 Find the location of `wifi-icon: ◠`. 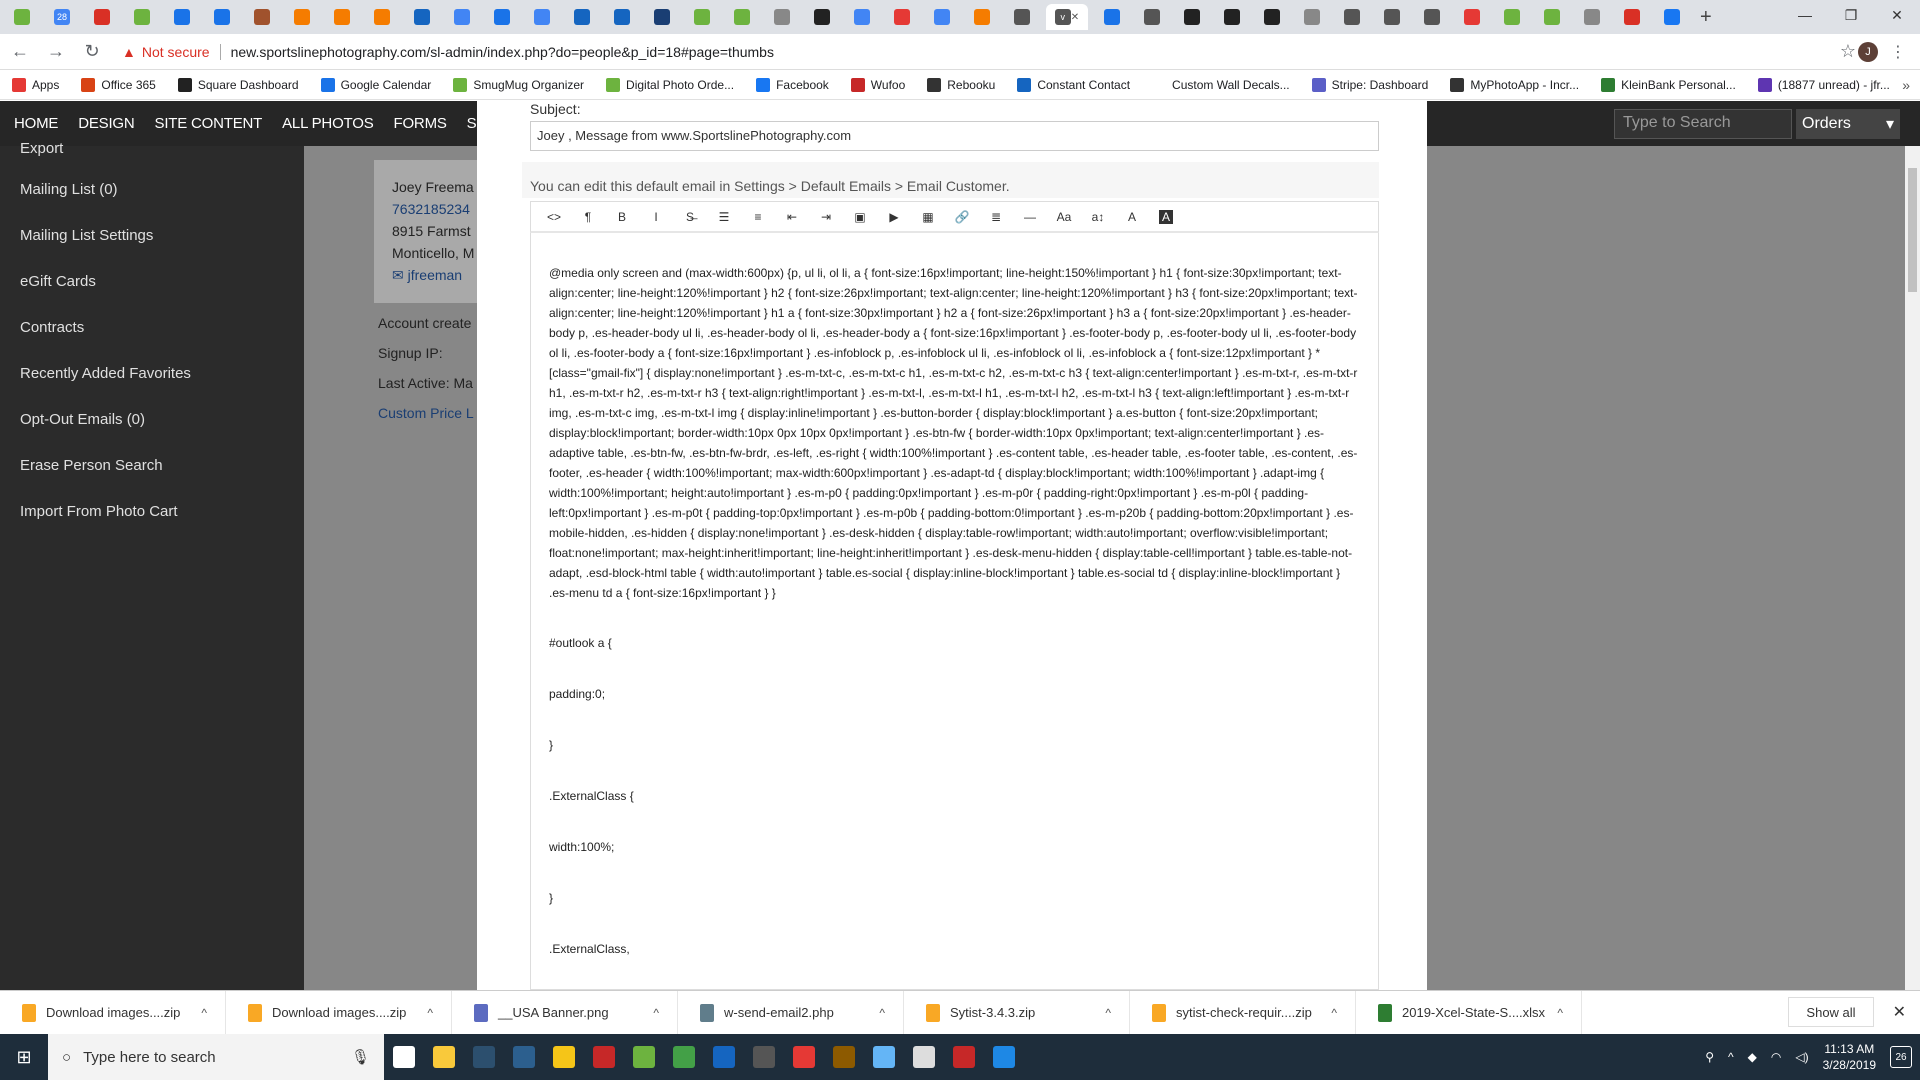

wifi-icon: ◠ is located at coordinates (1776, 1057).